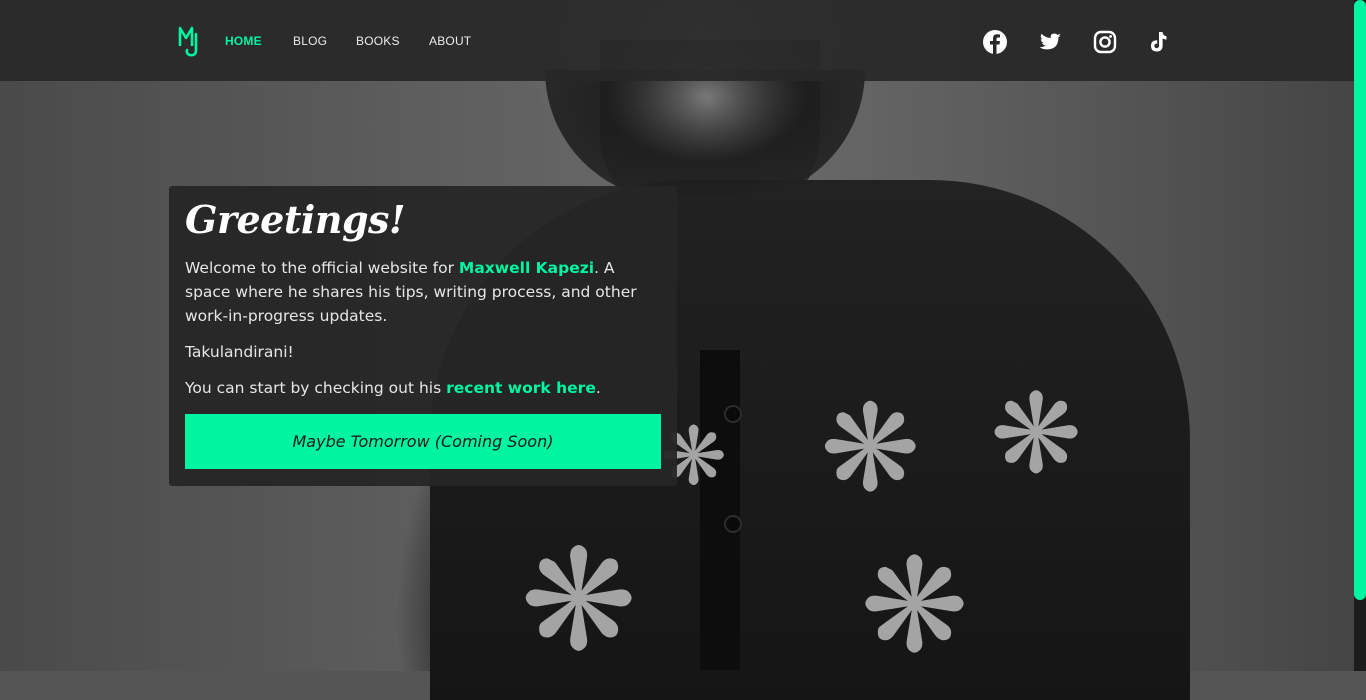 The image size is (1366, 700). Describe the element at coordinates (243, 41) in the screenshot. I see `nav-home-link: HOME` at that location.